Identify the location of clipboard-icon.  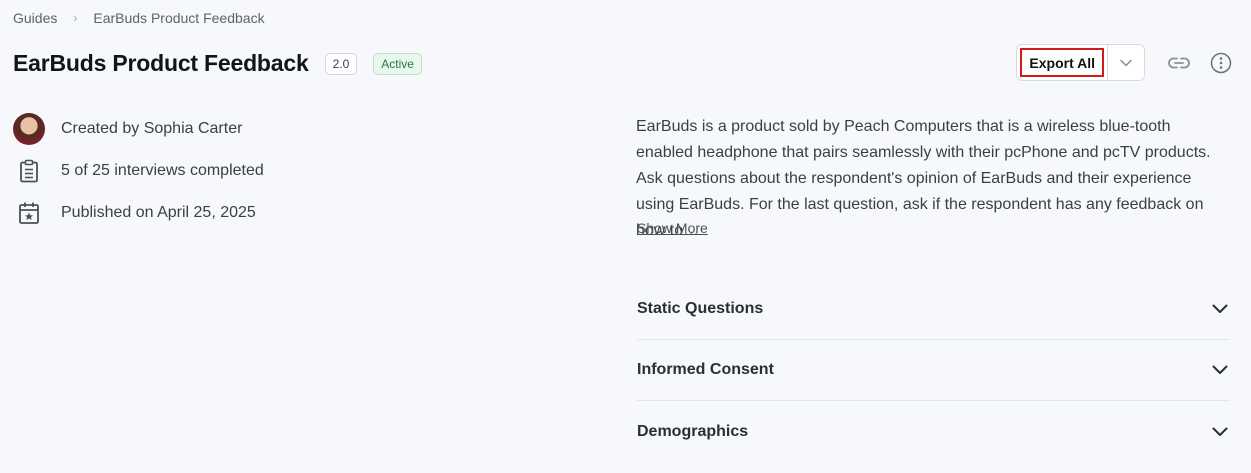
(29, 171).